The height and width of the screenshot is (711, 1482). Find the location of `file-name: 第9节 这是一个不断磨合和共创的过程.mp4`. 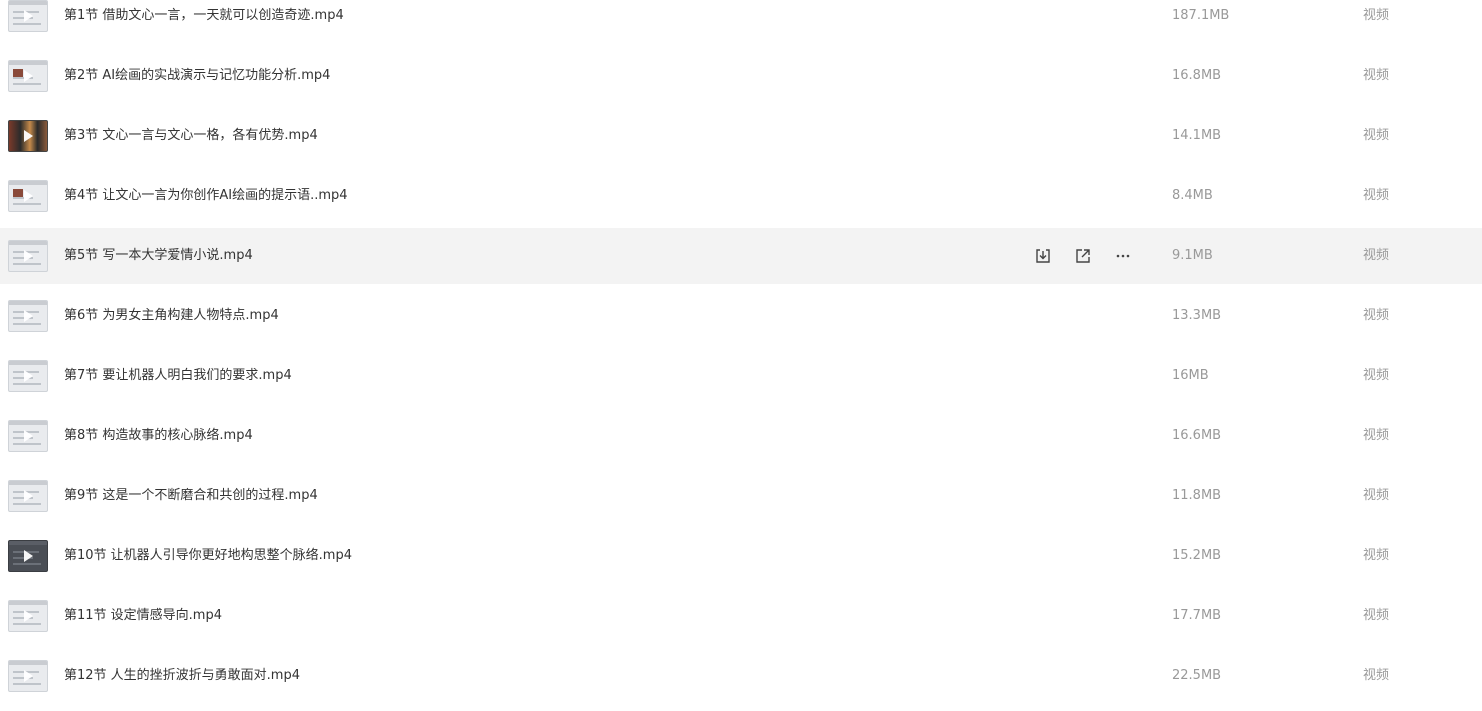

file-name: 第9节 这是一个不断磨合和共创的过程.mp4 is located at coordinates (191, 496).